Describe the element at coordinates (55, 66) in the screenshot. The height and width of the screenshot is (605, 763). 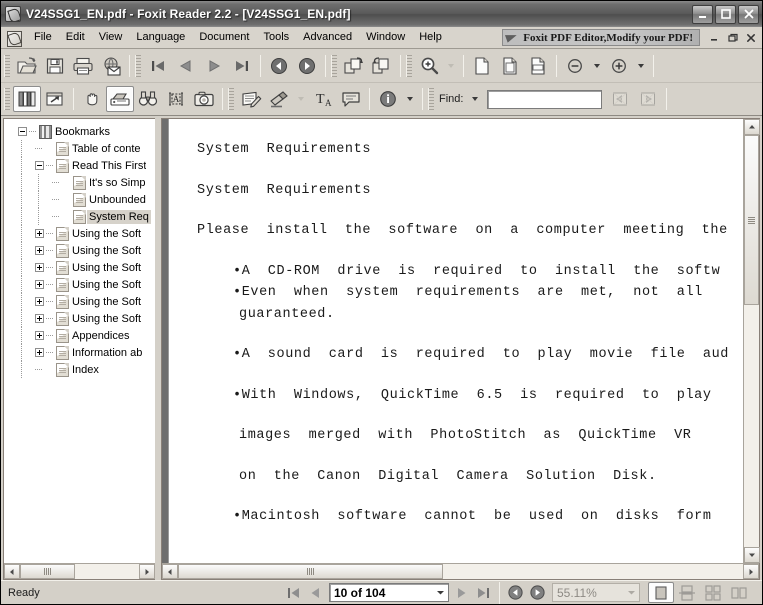
I see `save-button` at that location.